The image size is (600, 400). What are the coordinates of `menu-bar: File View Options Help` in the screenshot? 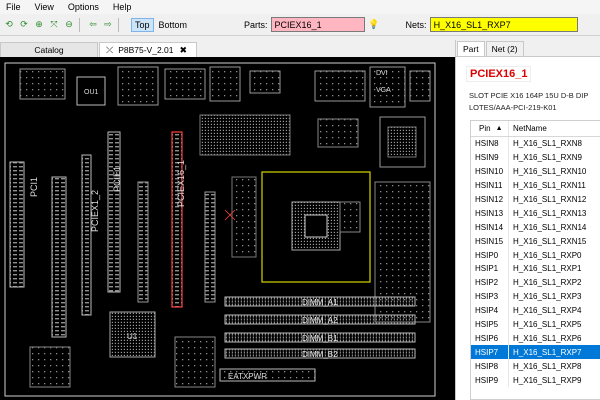 It's located at (300, 7).